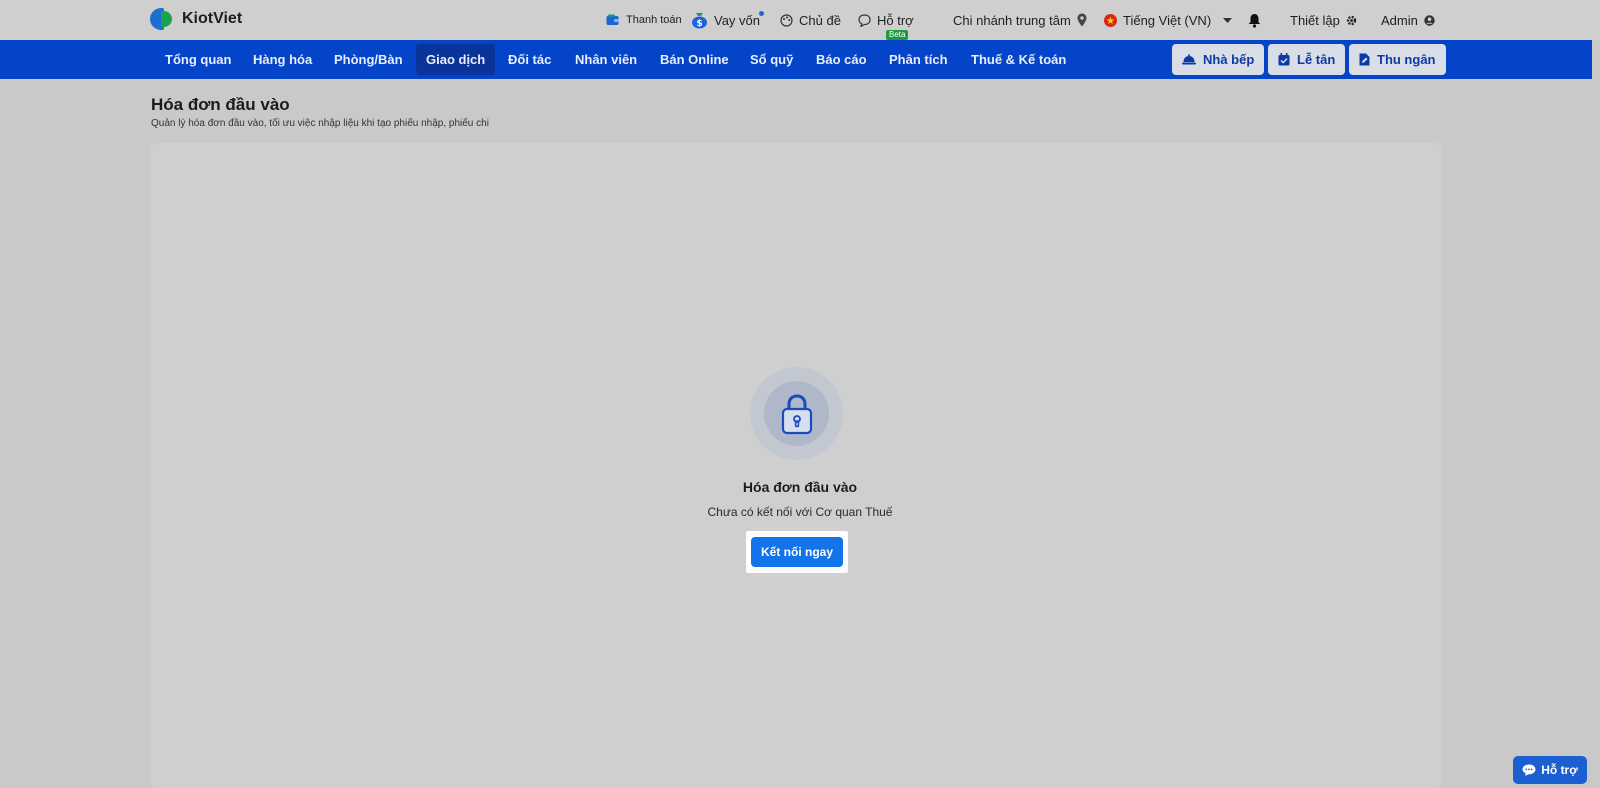 Image resolution: width=1600 pixels, height=788 pixels. What do you see at coordinates (1364, 59) in the screenshot?
I see `document-edit-icon` at bounding box center [1364, 59].